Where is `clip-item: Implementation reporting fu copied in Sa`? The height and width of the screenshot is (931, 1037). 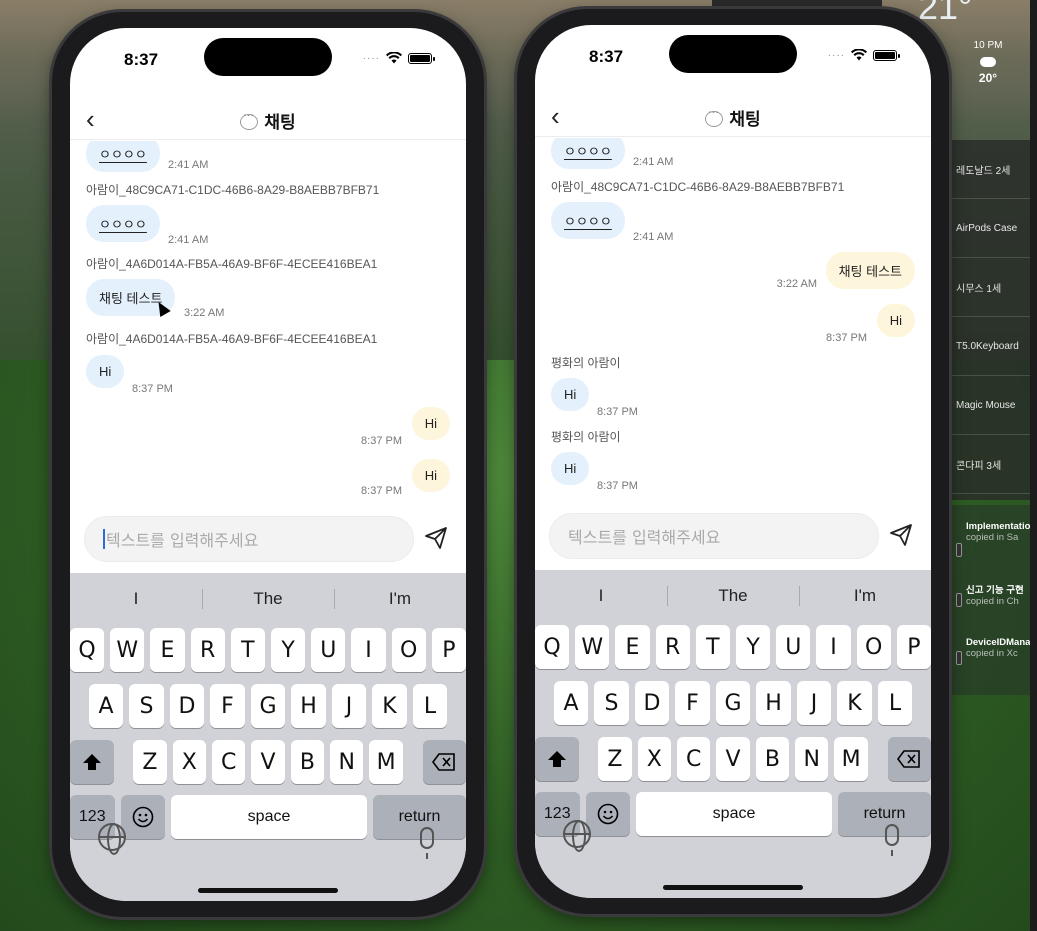
clip-item: Implementation reporting fu copied in Sa is located at coordinates (1000, 532).